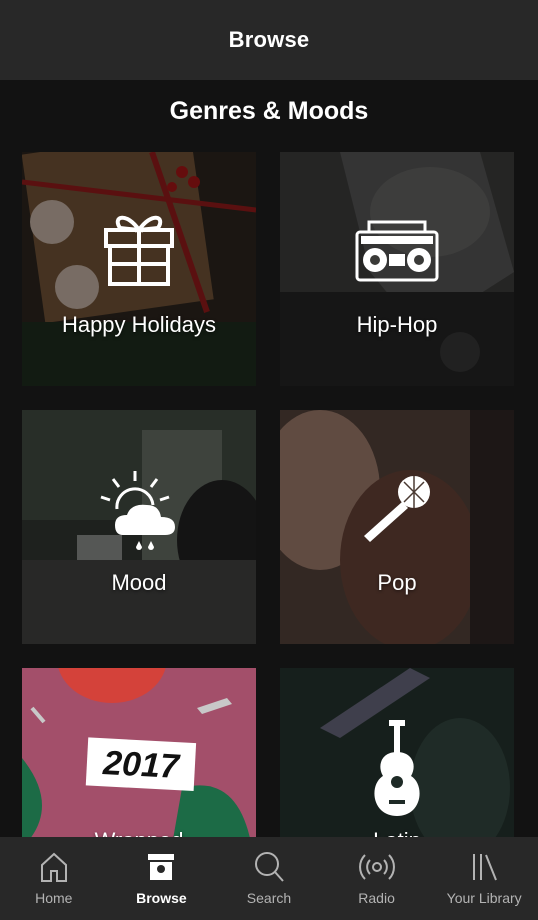  I want to click on nav-item-your-library: Your Library, so click(484, 878).